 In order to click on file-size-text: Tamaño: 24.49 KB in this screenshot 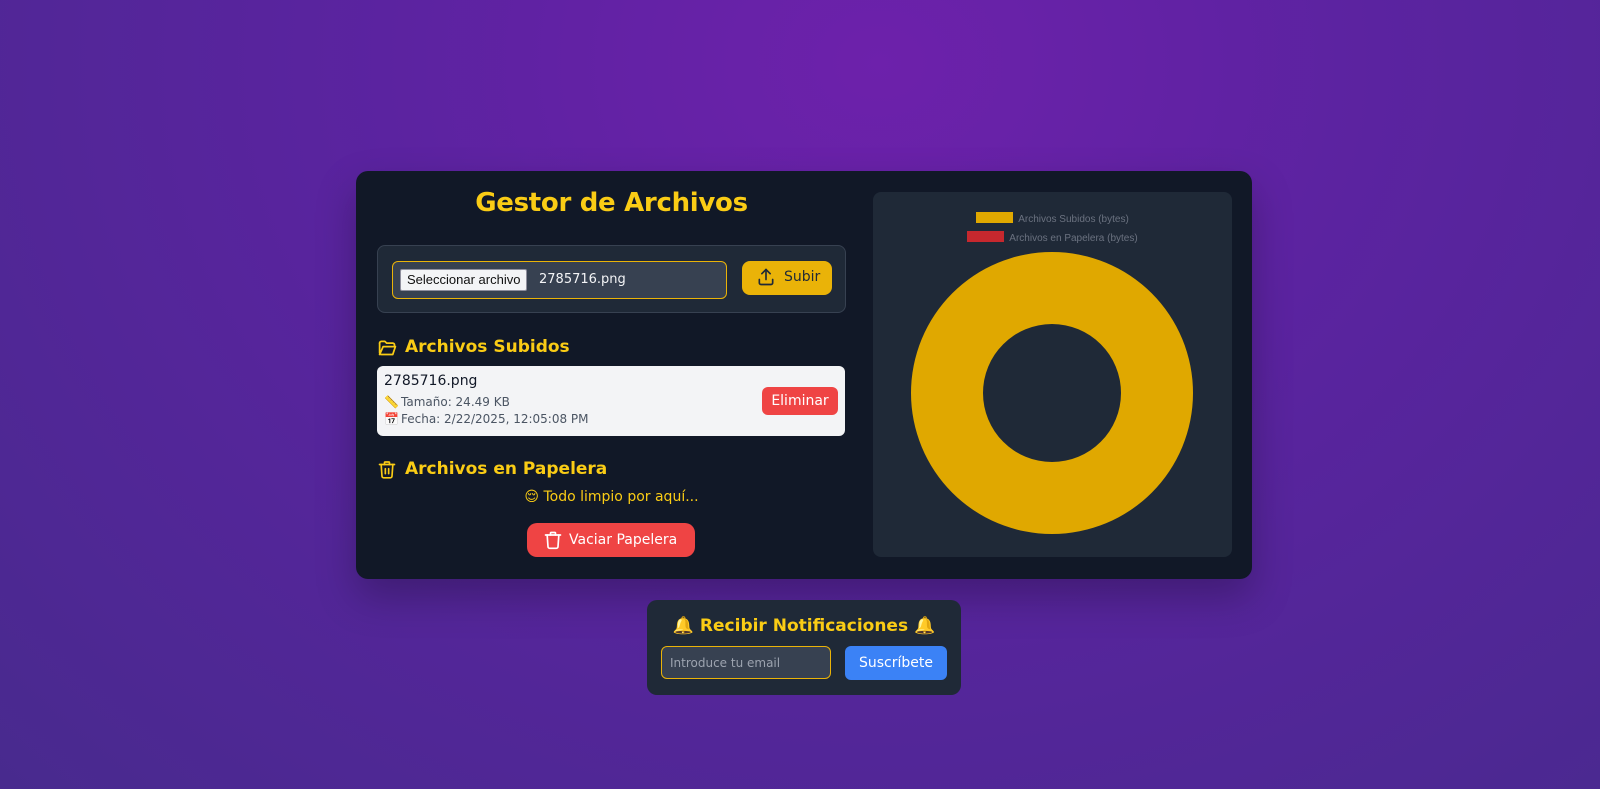, I will do `click(455, 402)`.